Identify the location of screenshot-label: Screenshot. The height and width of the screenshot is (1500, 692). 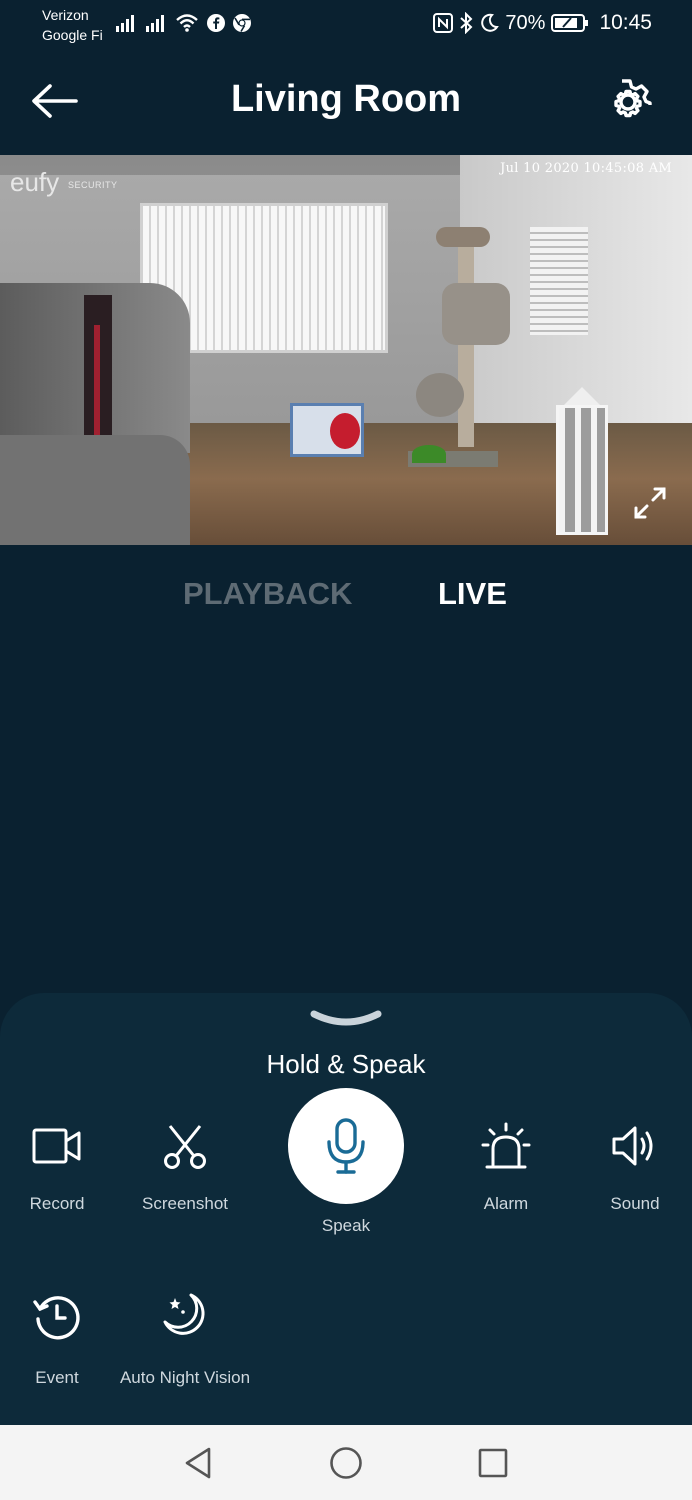
(185, 1203).